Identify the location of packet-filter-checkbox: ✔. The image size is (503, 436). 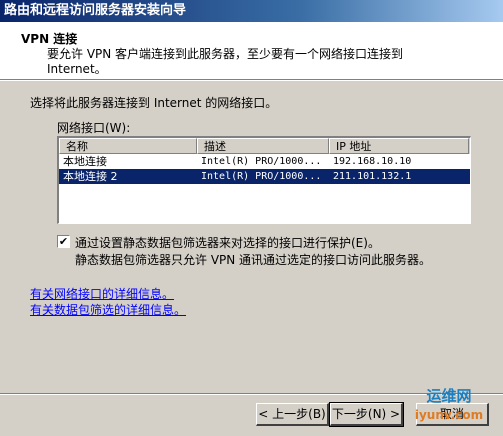
(63, 241).